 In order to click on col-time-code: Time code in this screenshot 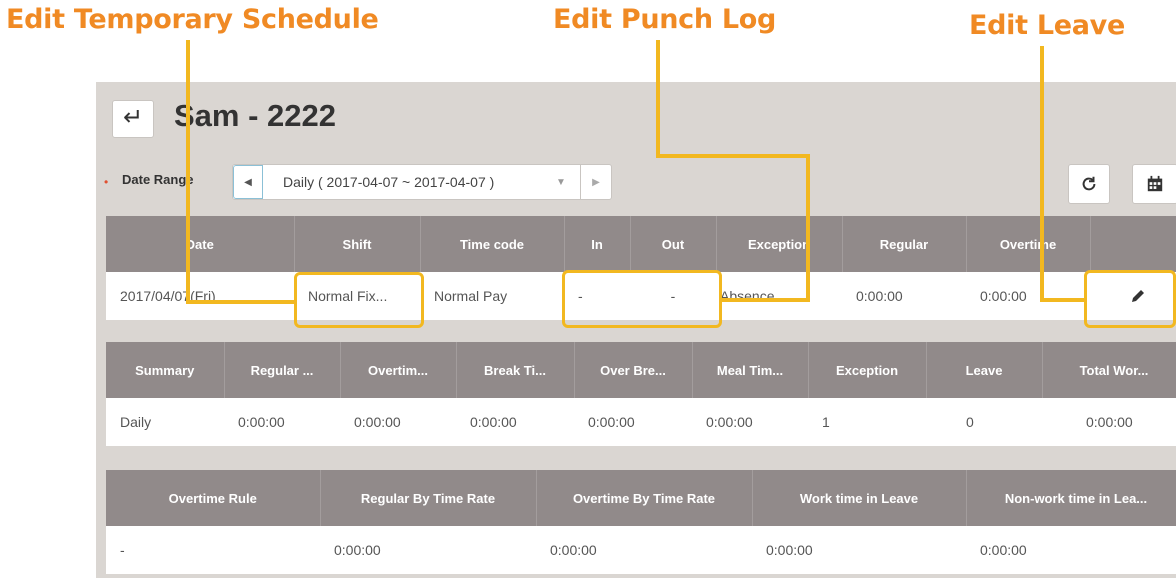, I will do `click(492, 244)`.